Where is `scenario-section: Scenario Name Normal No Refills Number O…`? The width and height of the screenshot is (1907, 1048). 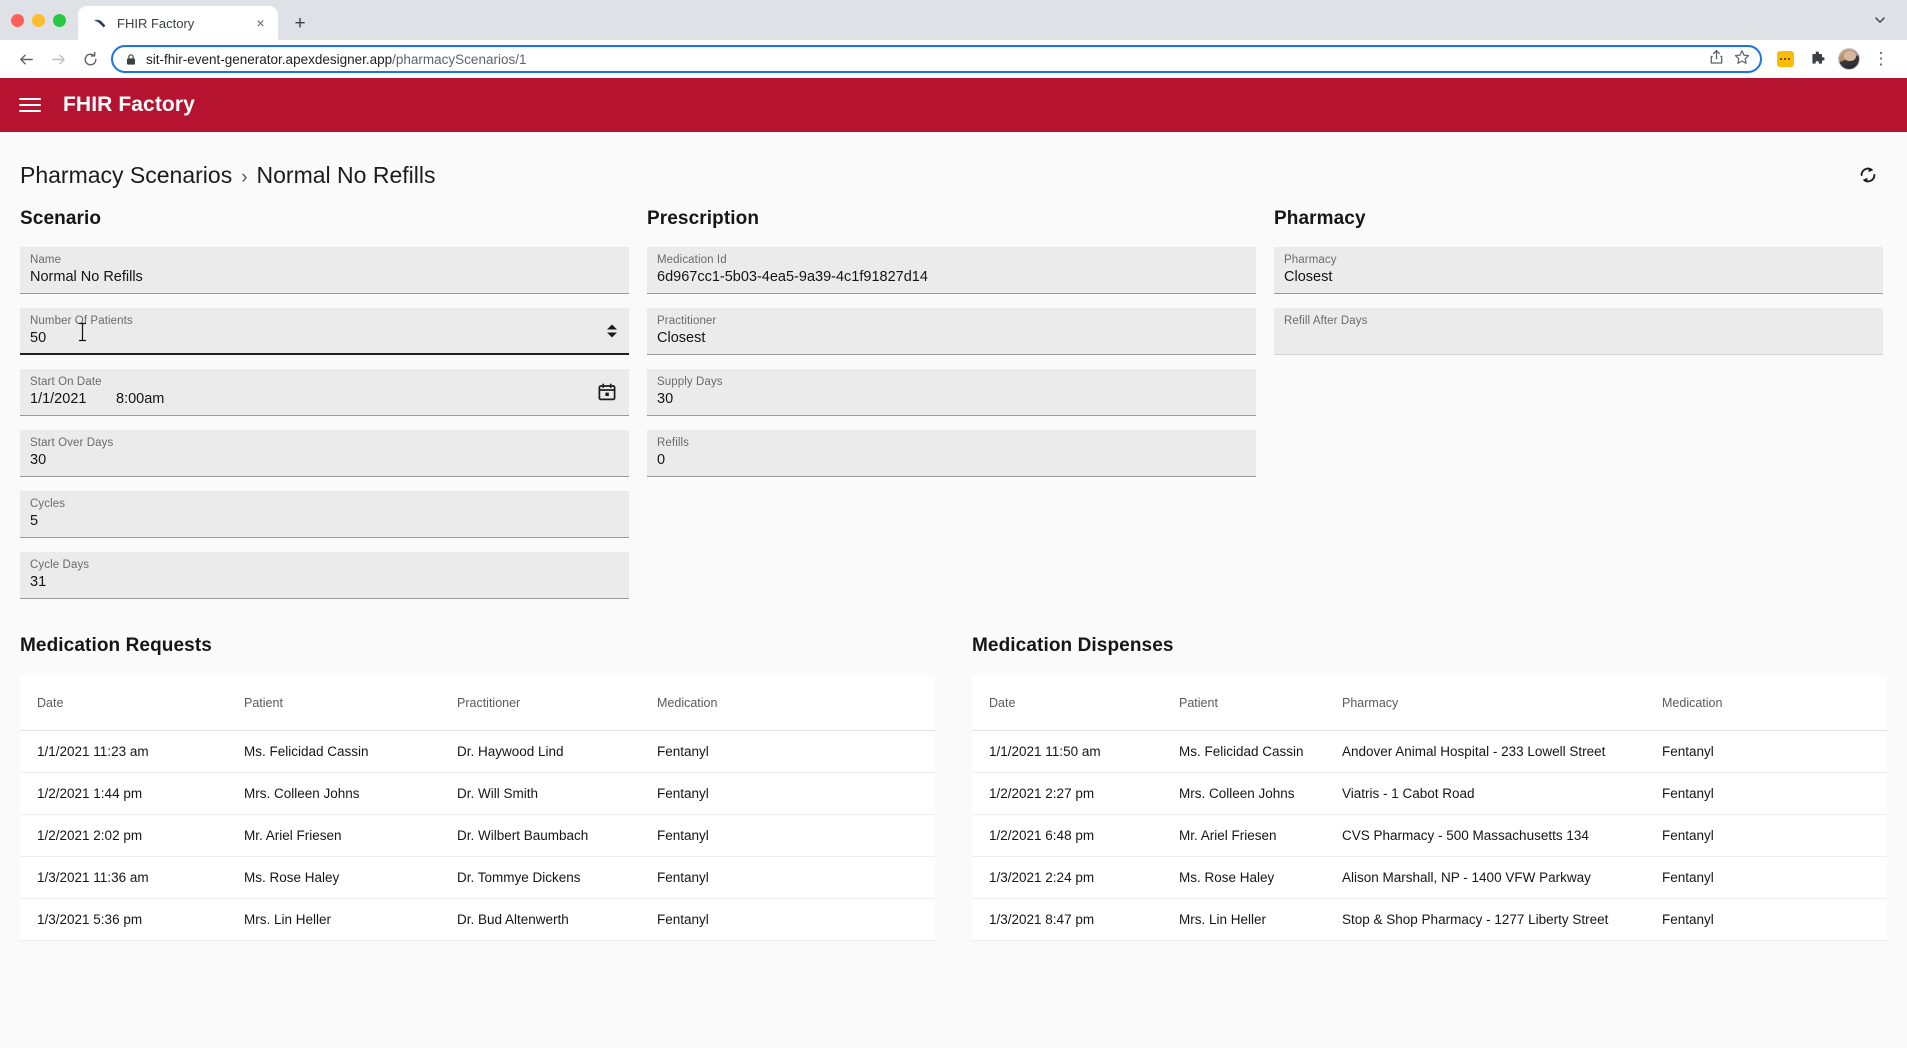
scenario-section: Scenario Name Normal No Refills Number O… is located at coordinates (324, 410).